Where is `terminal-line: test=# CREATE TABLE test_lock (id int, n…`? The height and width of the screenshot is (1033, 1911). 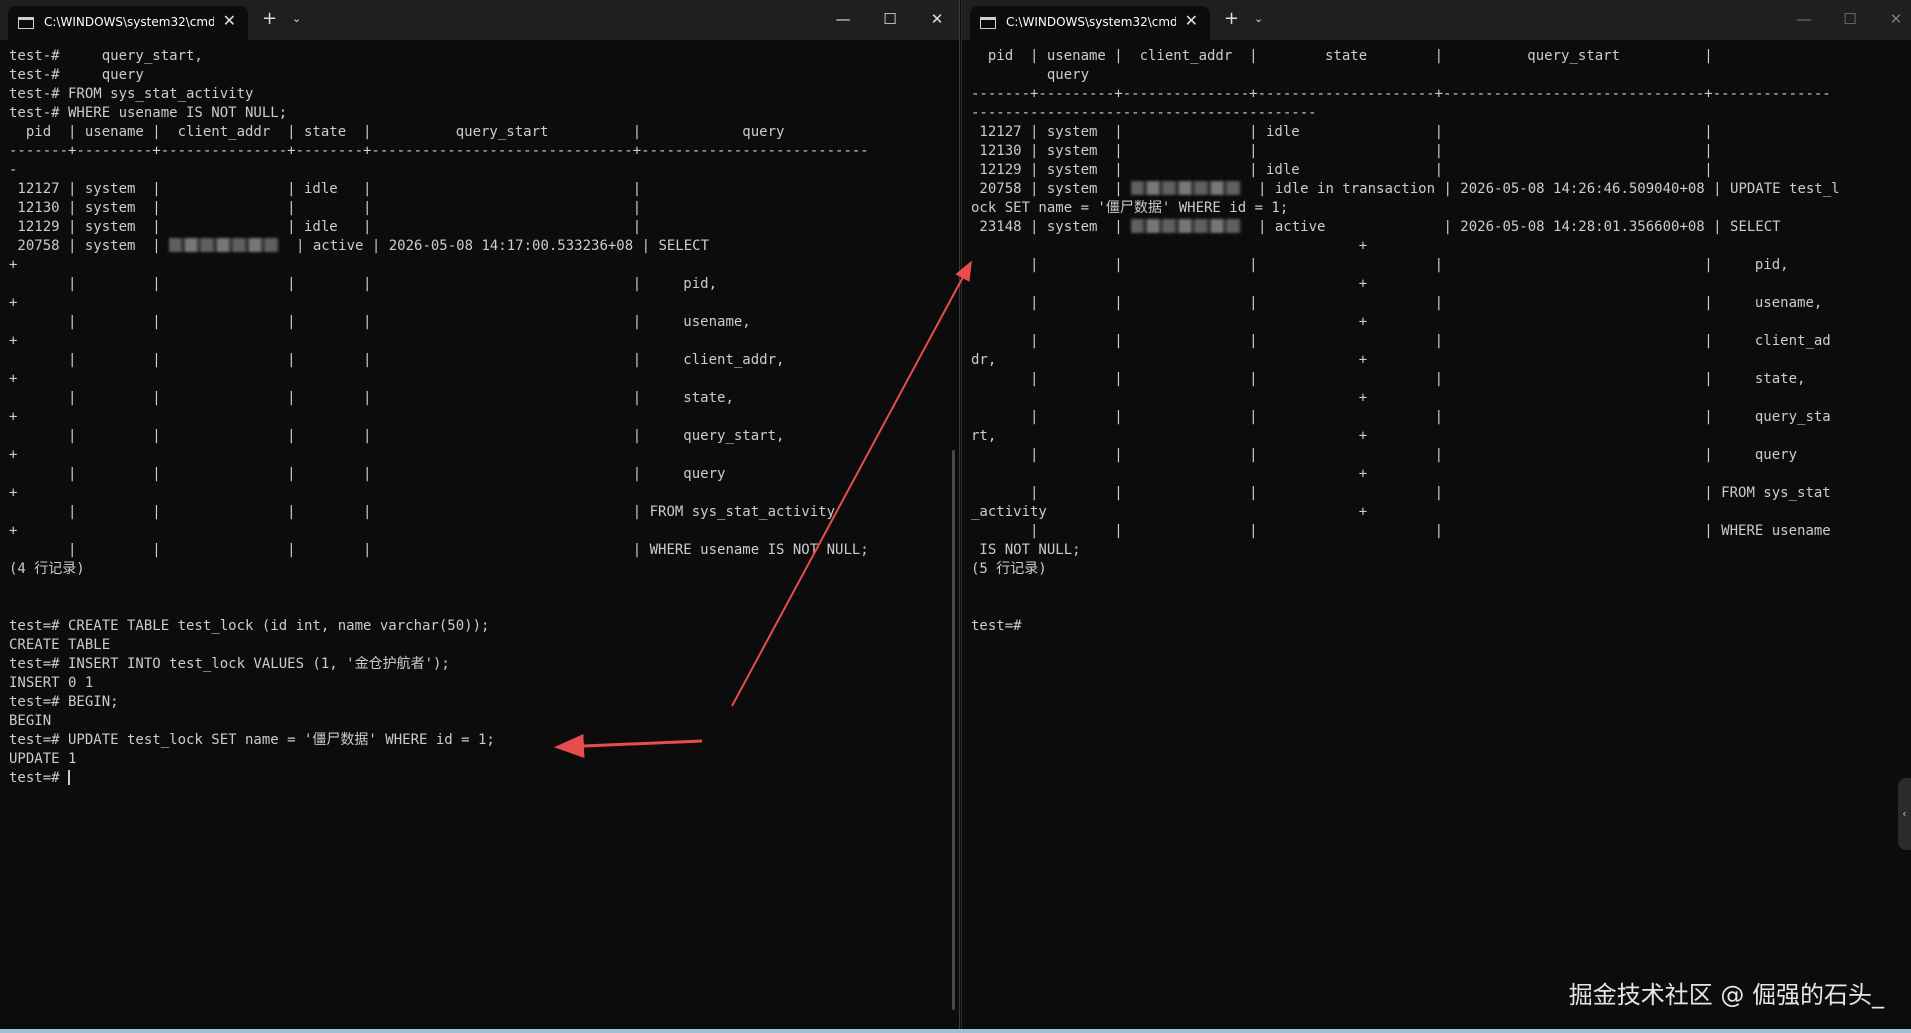 terminal-line: test=# CREATE TABLE test_lock (id int, n… is located at coordinates (249, 626).